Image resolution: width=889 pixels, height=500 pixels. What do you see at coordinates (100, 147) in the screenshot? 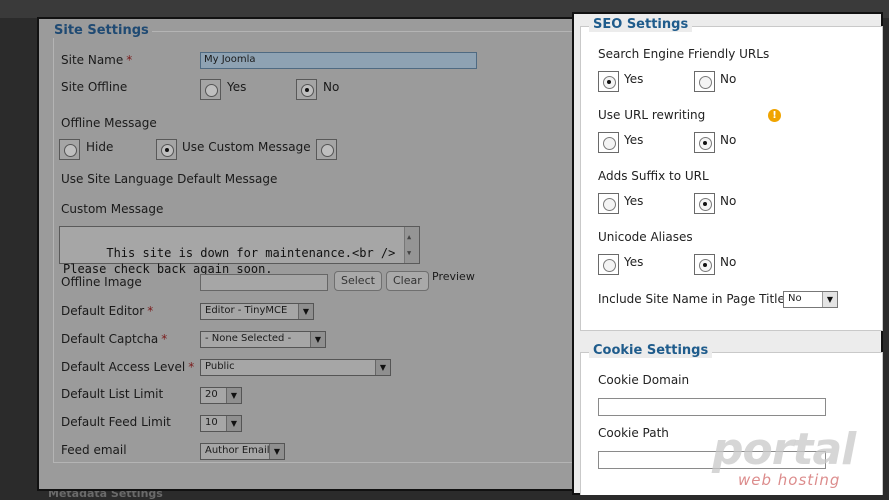
I see `offline-message-hide-label: Hide` at bounding box center [100, 147].